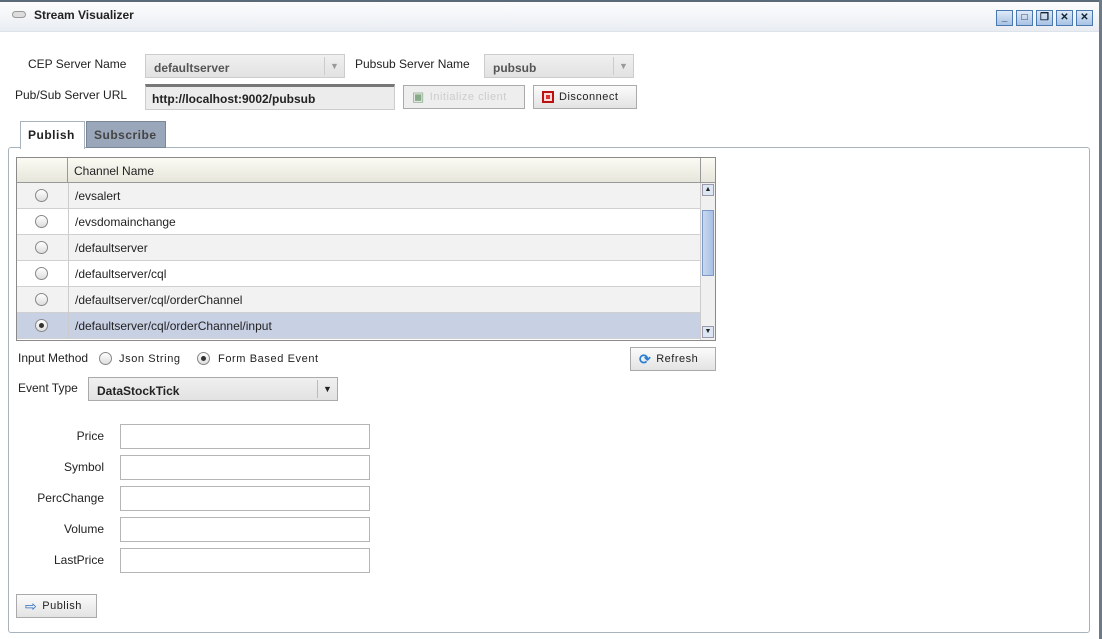 This screenshot has height=639, width=1102. I want to click on table-row: /evsdomainchange, so click(358, 222).